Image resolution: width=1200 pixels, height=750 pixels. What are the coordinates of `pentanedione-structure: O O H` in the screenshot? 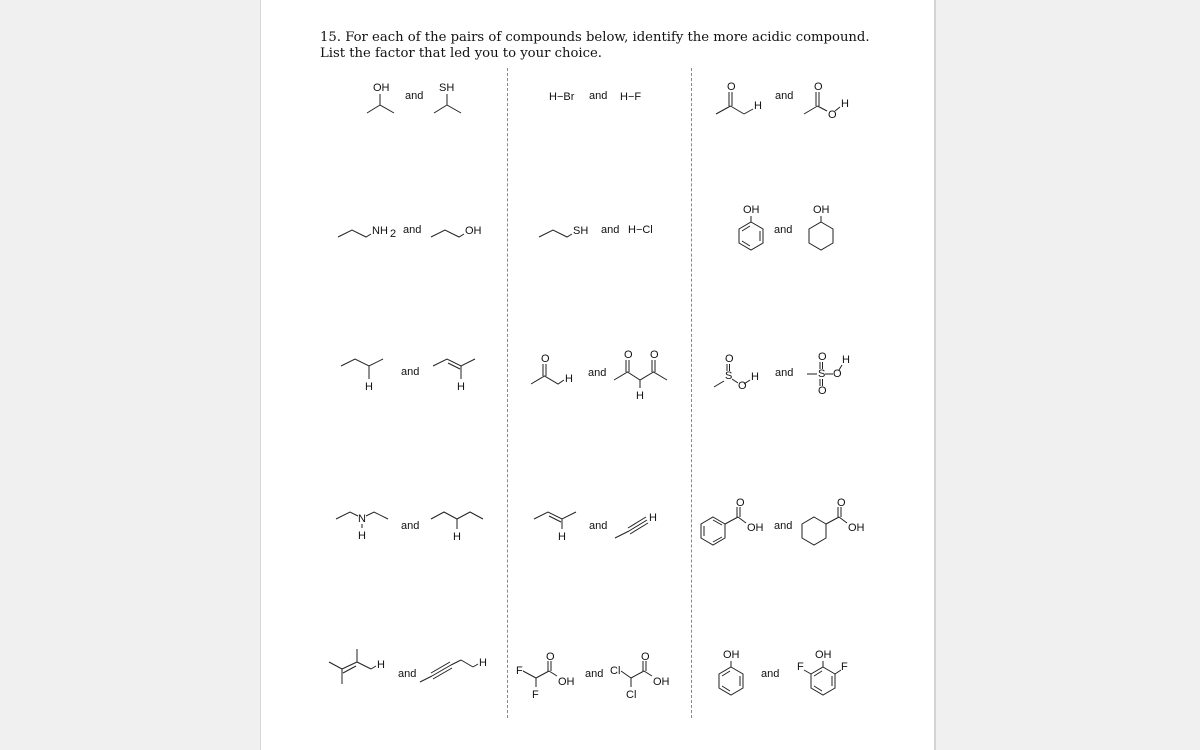 It's located at (640, 375).